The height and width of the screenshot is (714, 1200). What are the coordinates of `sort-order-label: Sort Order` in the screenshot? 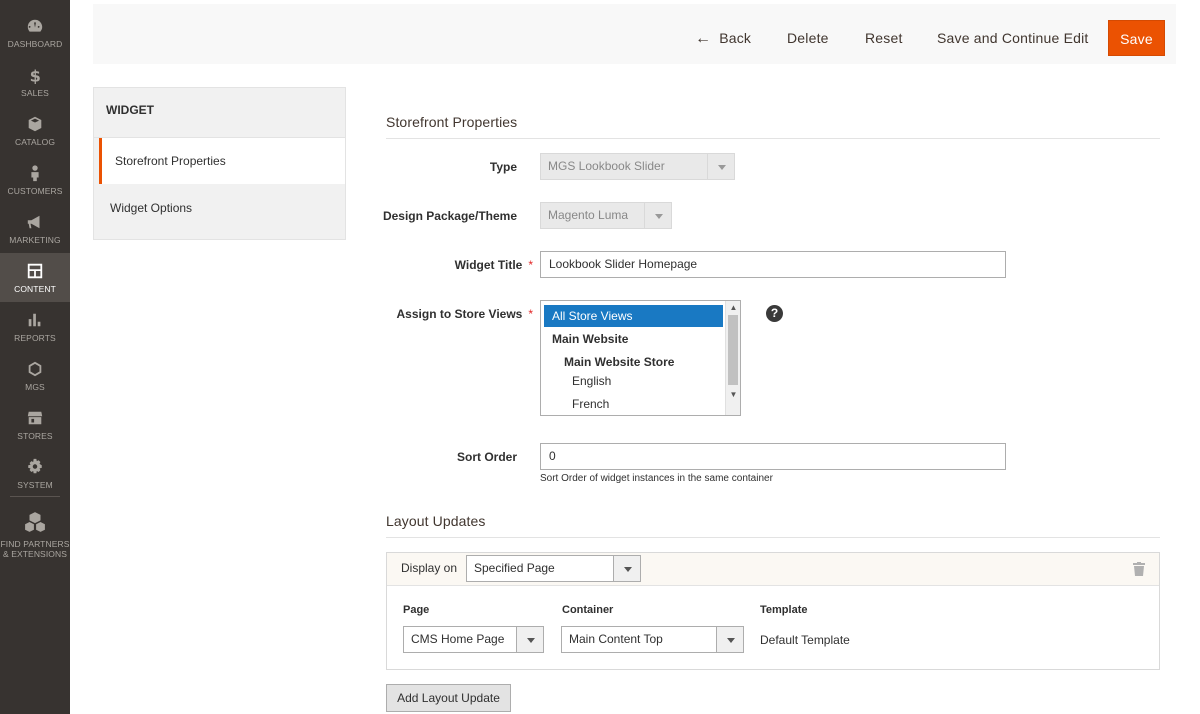 It's located at (486, 457).